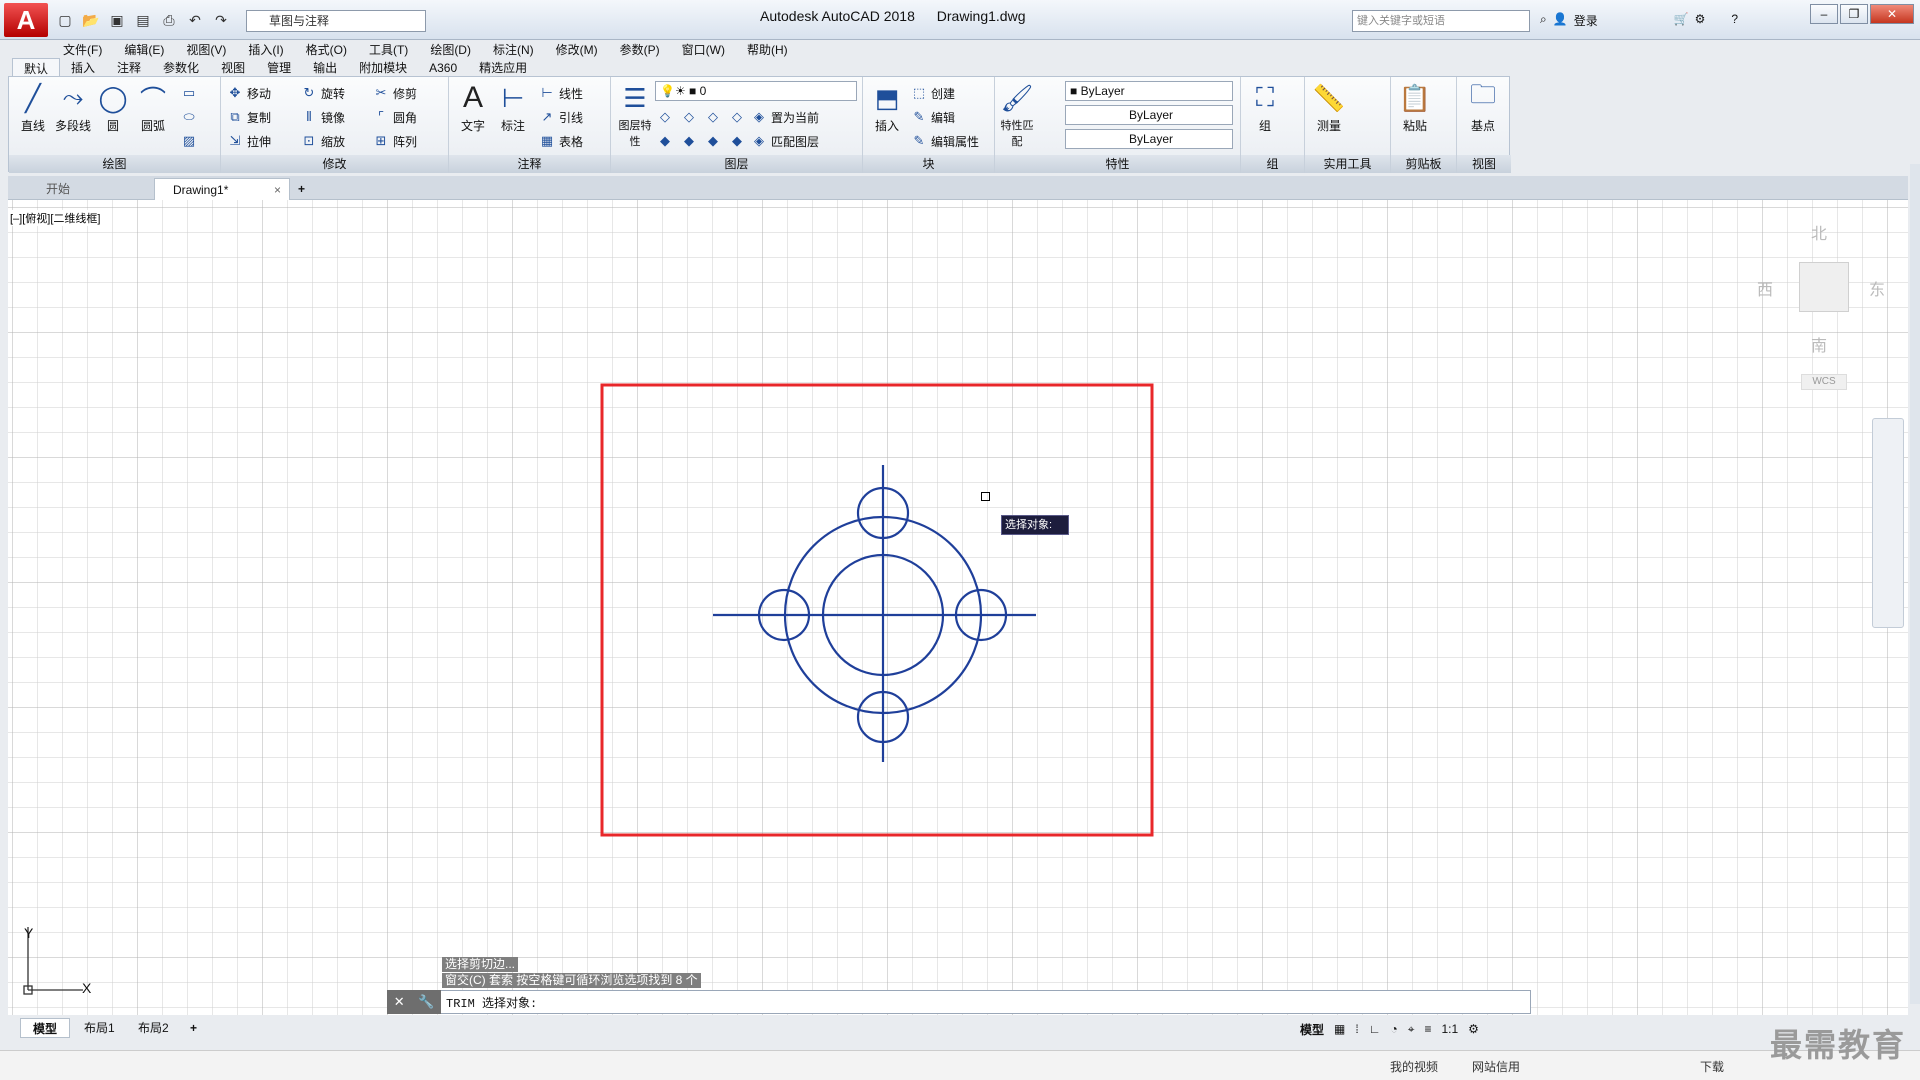  What do you see at coordinates (383, 68) in the screenshot?
I see `ribbon-tab-7: 附加模块` at bounding box center [383, 68].